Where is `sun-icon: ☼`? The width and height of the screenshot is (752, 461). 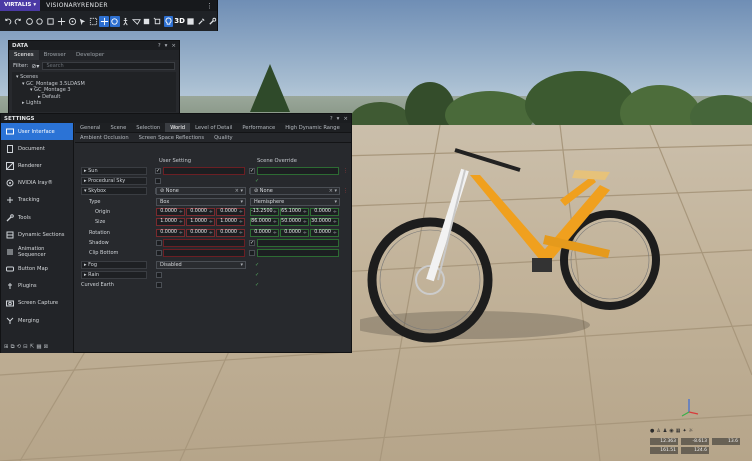
sun-icon: ☼ is located at coordinates (691, 432).